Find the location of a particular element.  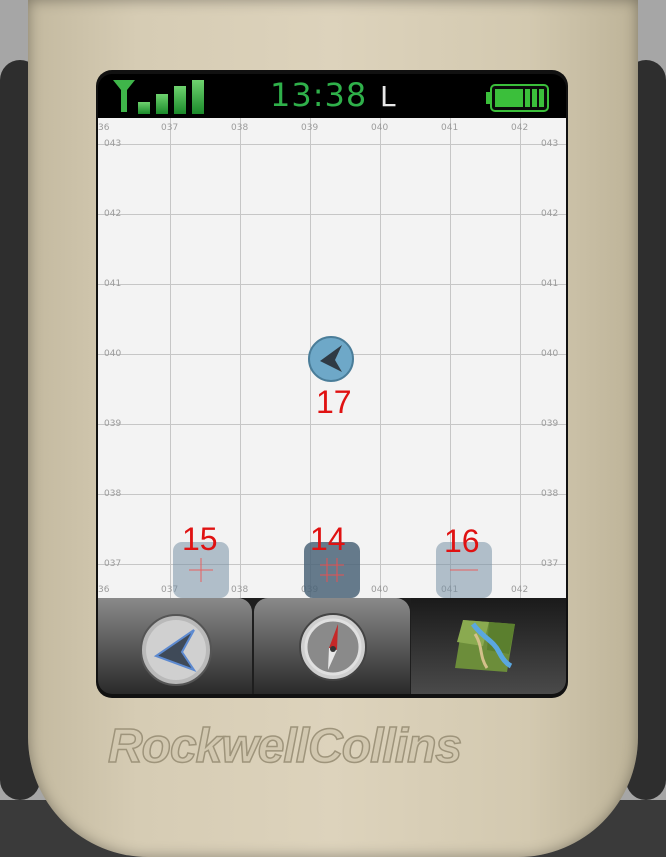

grid-button-label: 14 is located at coordinates (328, 539).